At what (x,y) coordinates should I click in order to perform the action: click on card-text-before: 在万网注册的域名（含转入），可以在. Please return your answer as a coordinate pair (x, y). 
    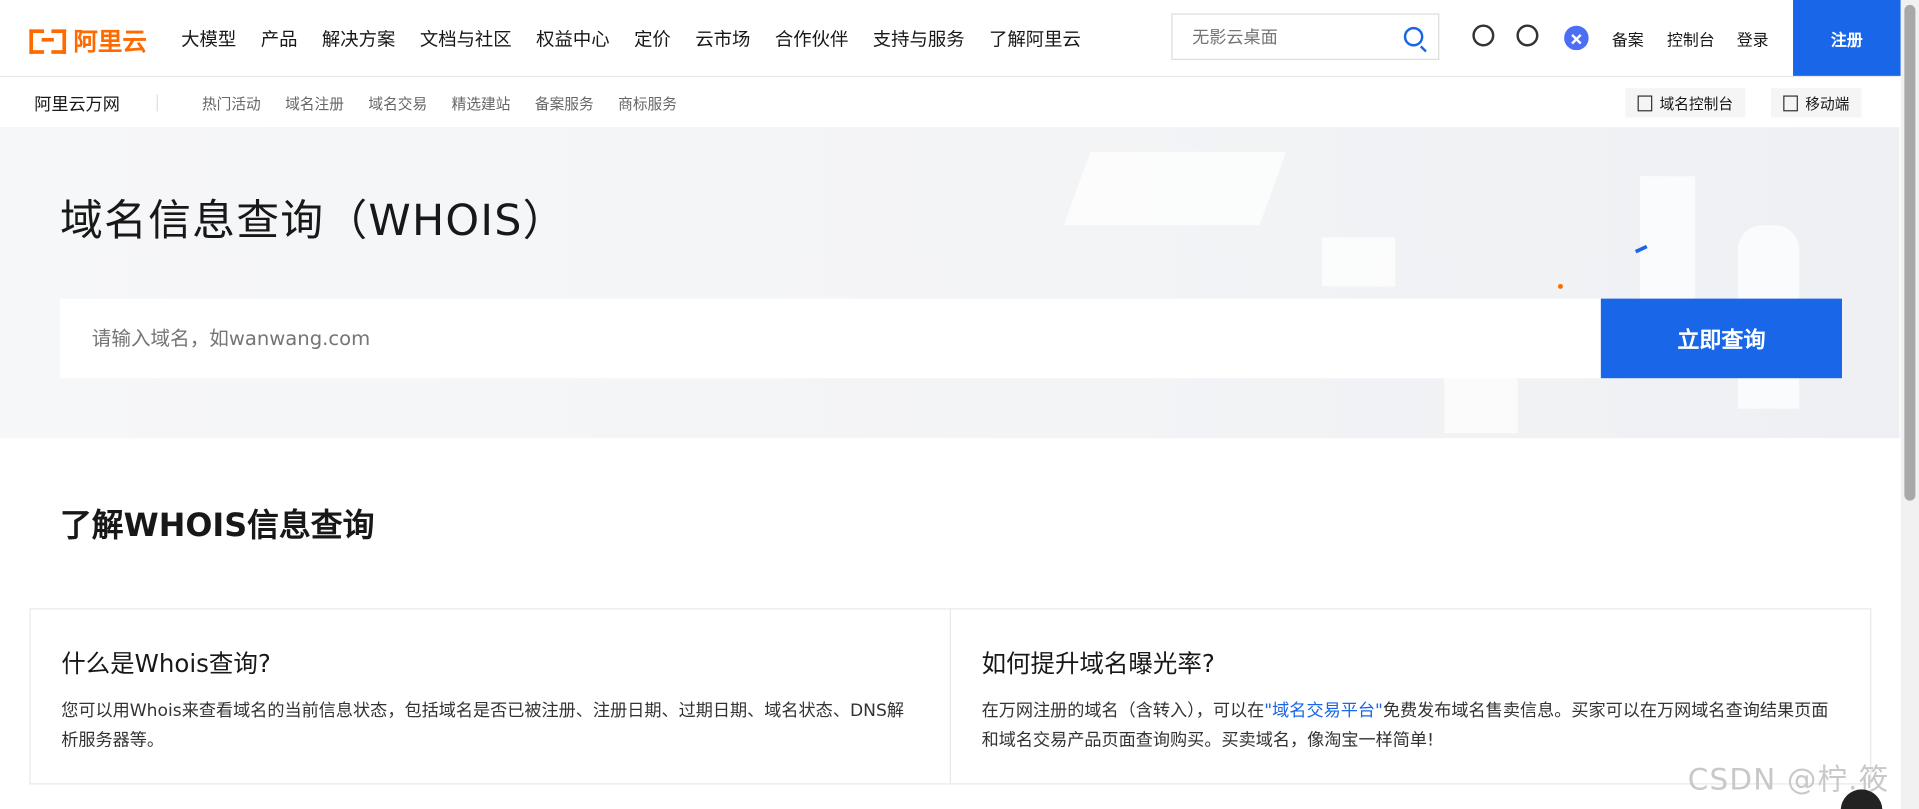
    Looking at the image, I should click on (1123, 711).